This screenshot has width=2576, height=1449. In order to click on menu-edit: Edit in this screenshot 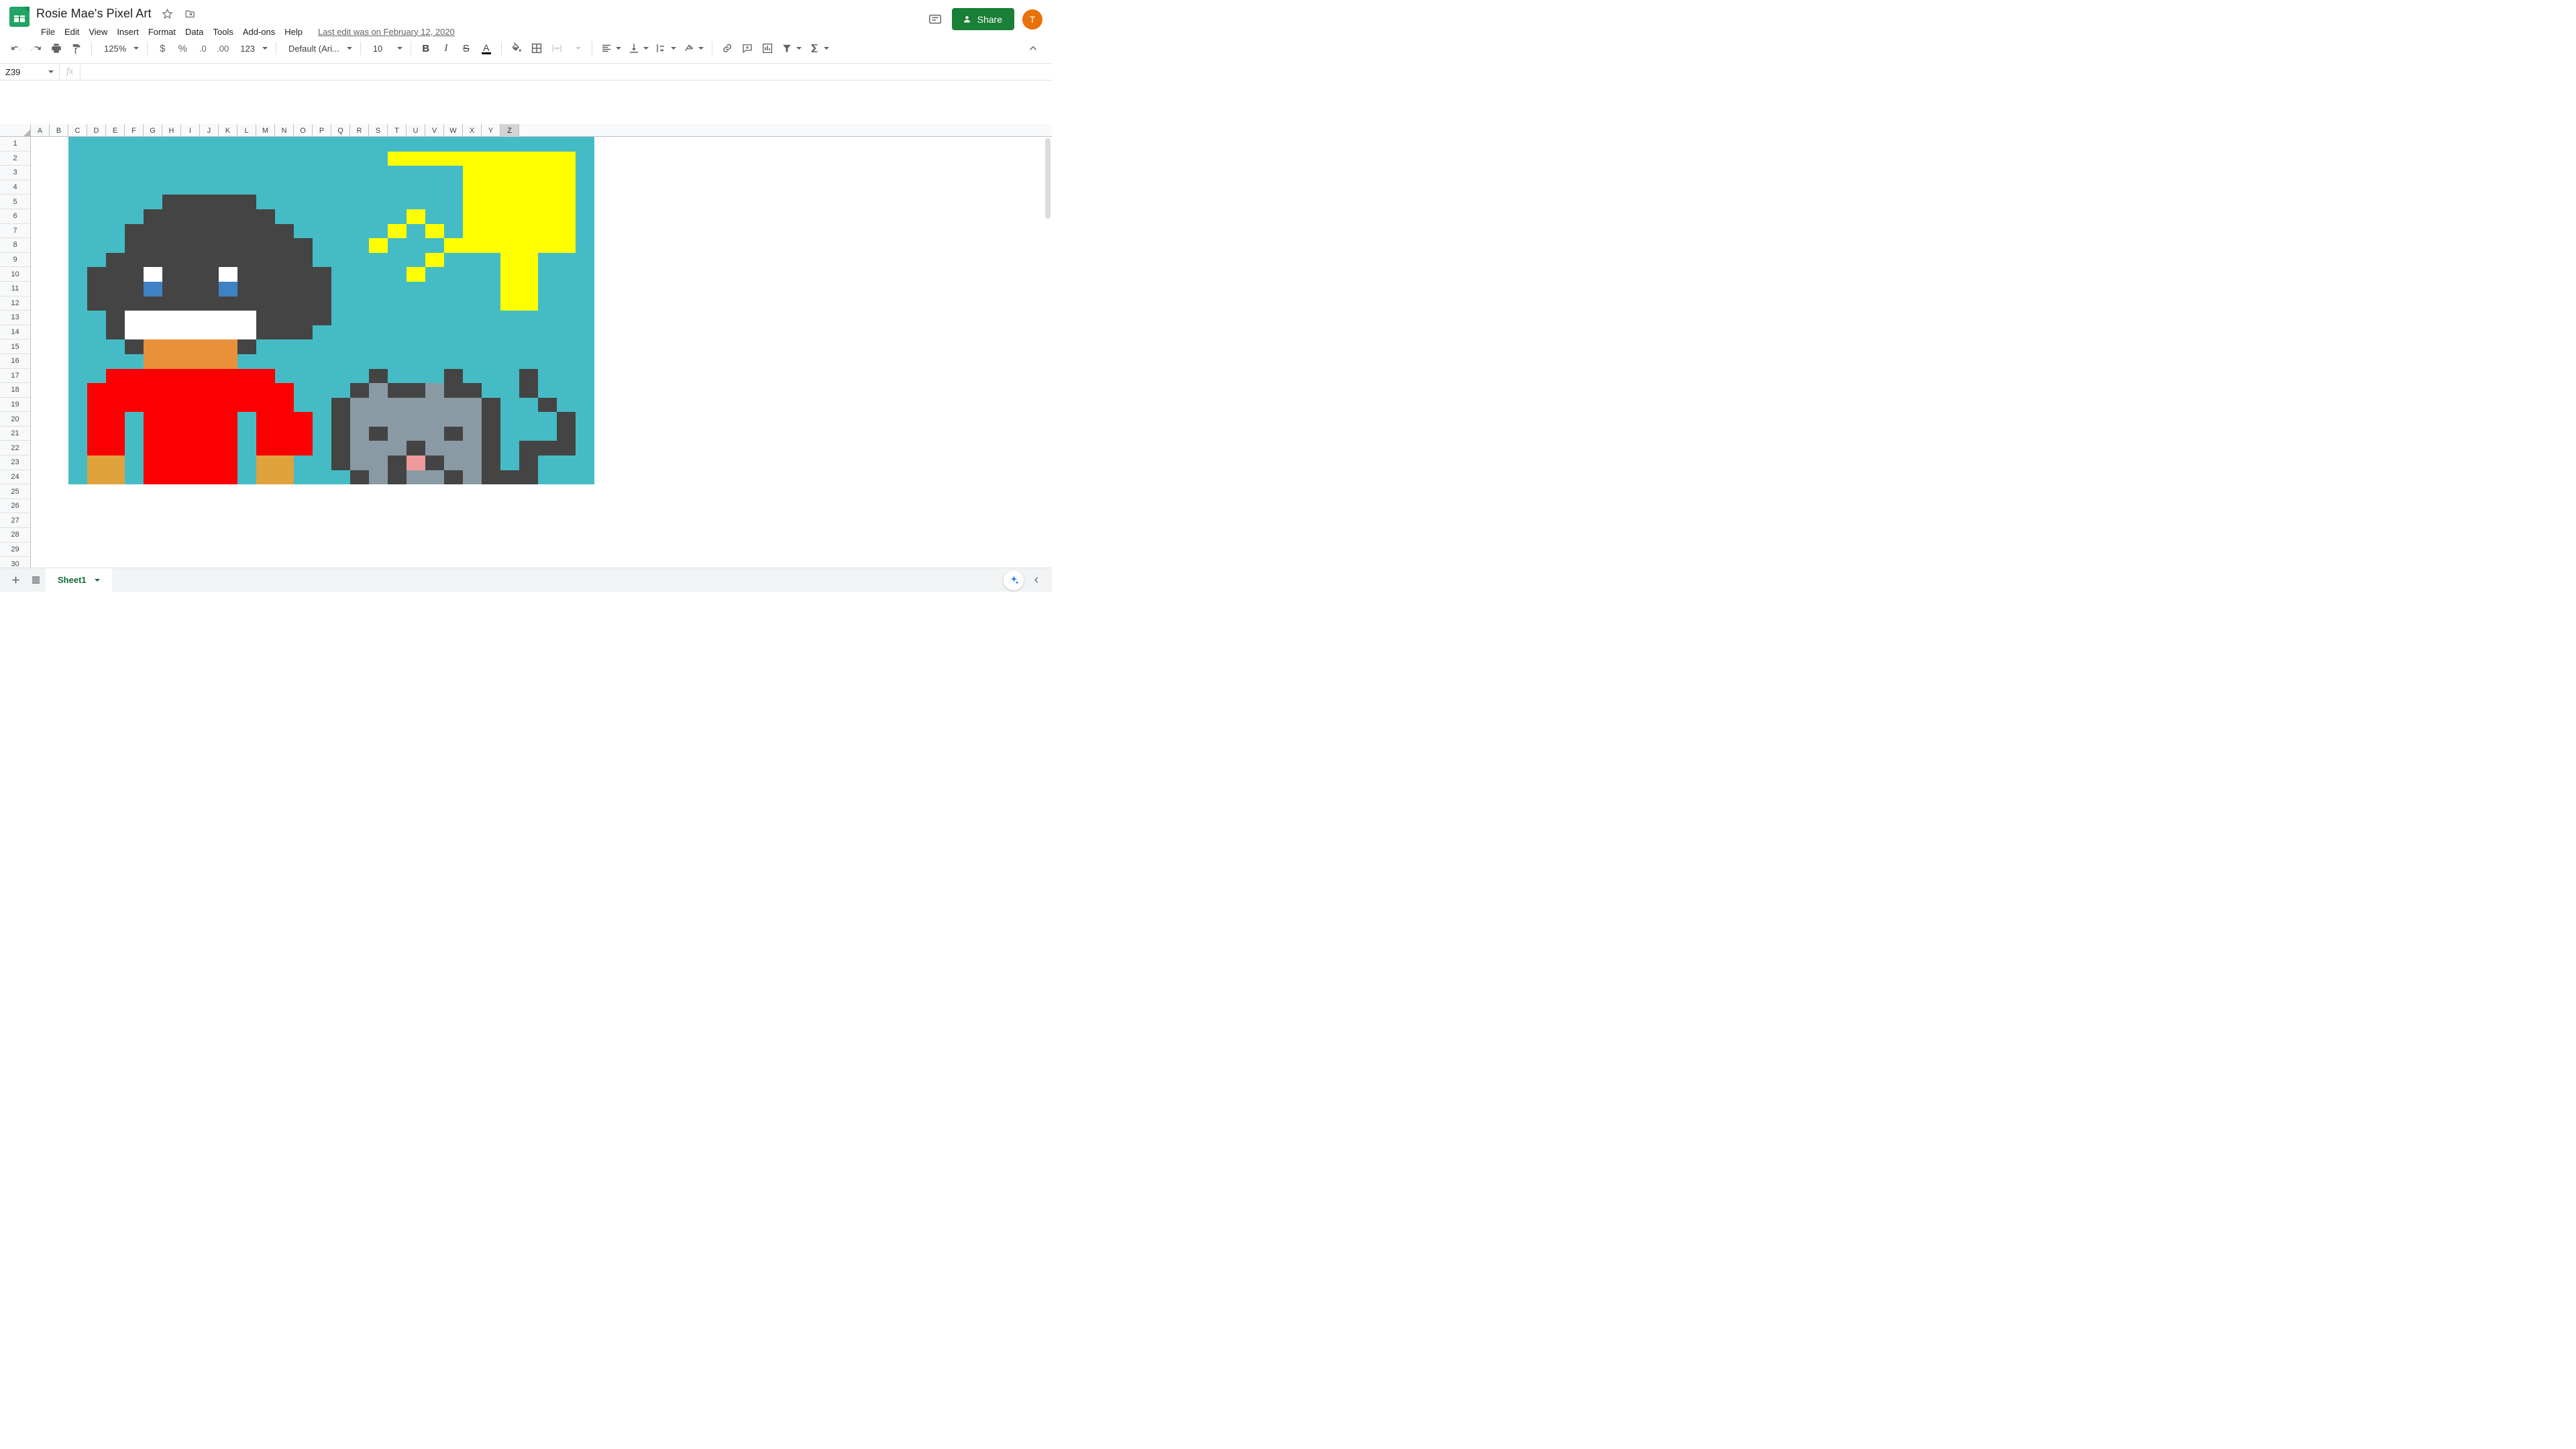, I will do `click(72, 31)`.